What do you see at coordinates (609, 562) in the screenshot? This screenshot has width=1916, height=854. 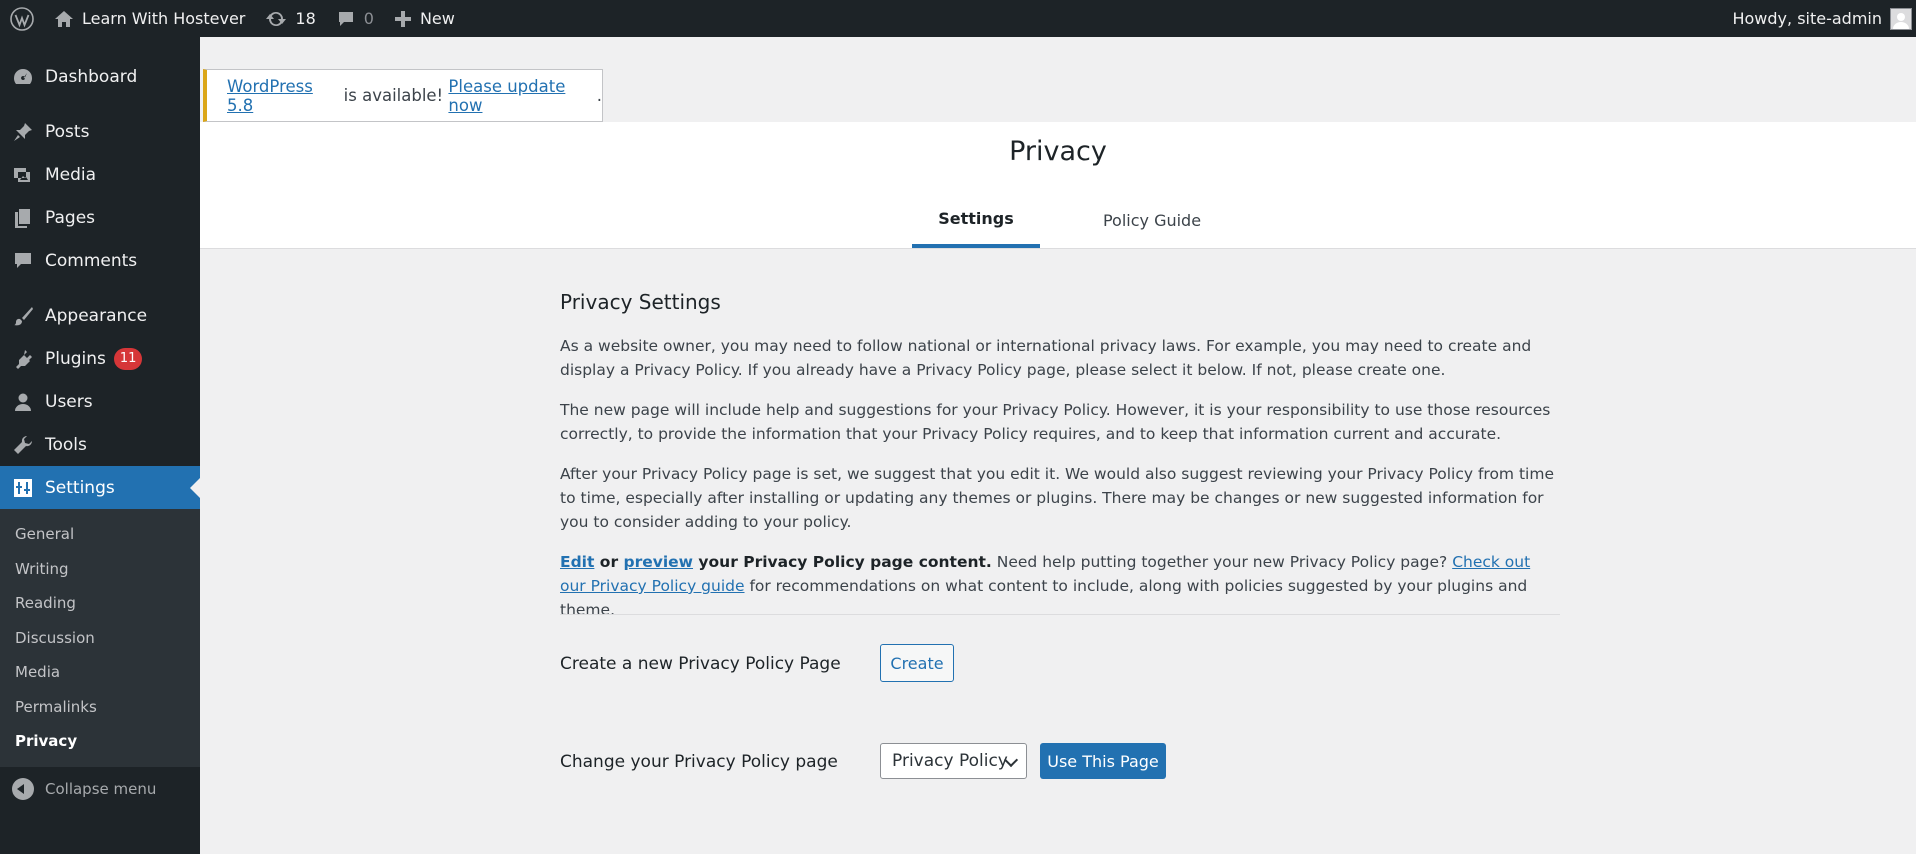 I see `or-text: or` at bounding box center [609, 562].